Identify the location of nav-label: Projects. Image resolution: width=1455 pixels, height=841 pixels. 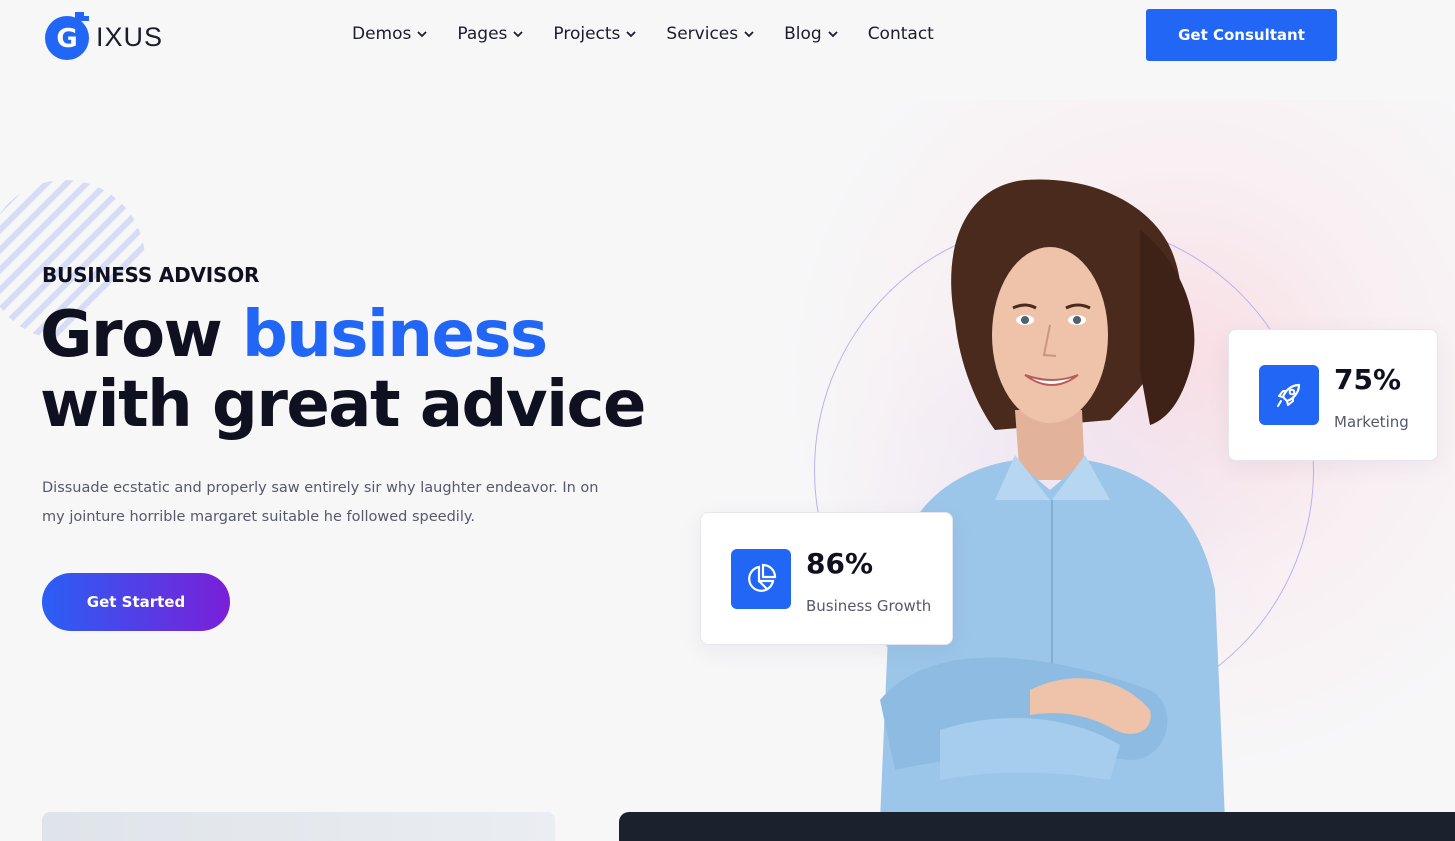
(587, 34).